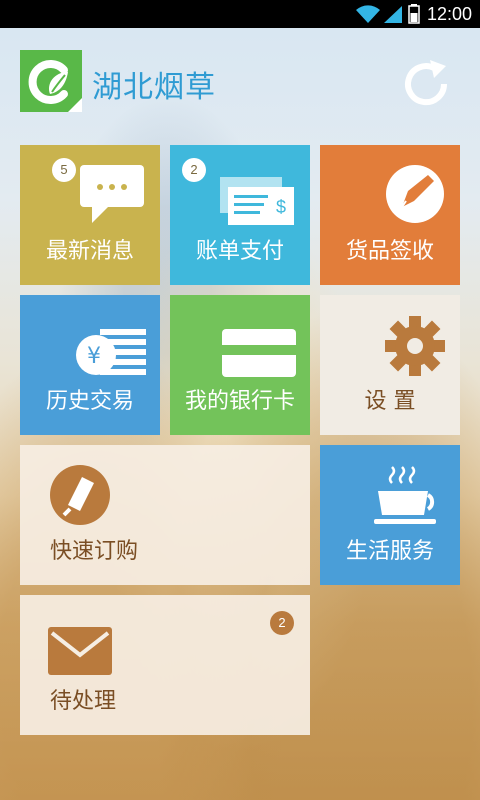 The height and width of the screenshot is (800, 480). I want to click on card-icon, so click(259, 353).